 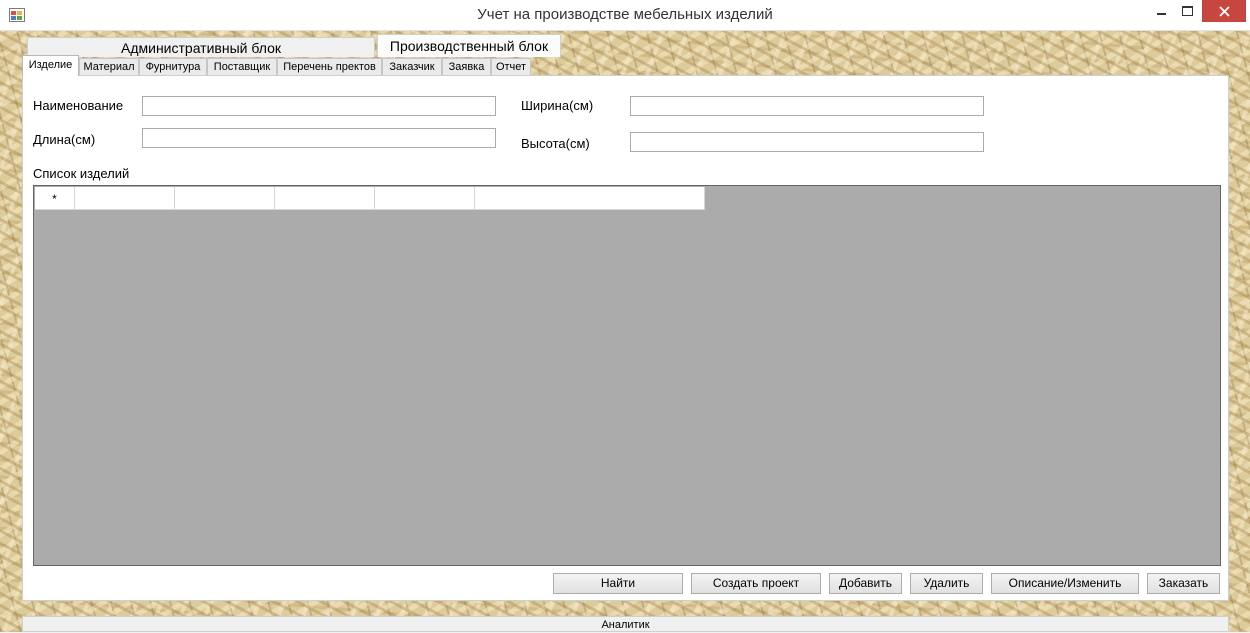 I want to click on maximize-button, so click(x=1187, y=11).